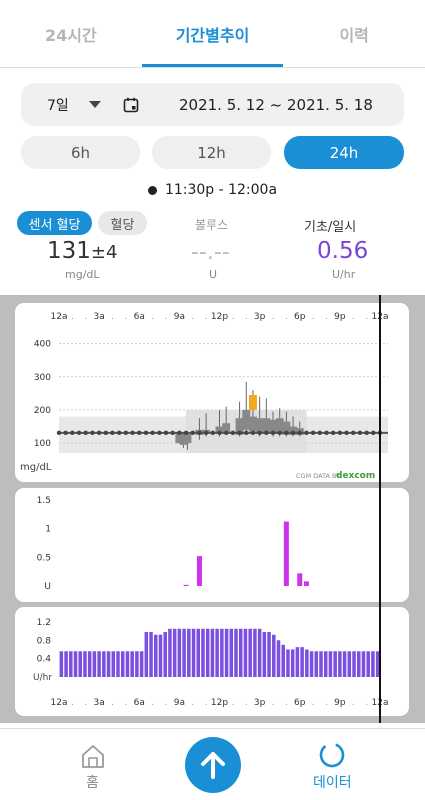 The width and height of the screenshot is (425, 800). What do you see at coordinates (212, 33) in the screenshot?
I see `tab-period-trend: 기간별추이` at bounding box center [212, 33].